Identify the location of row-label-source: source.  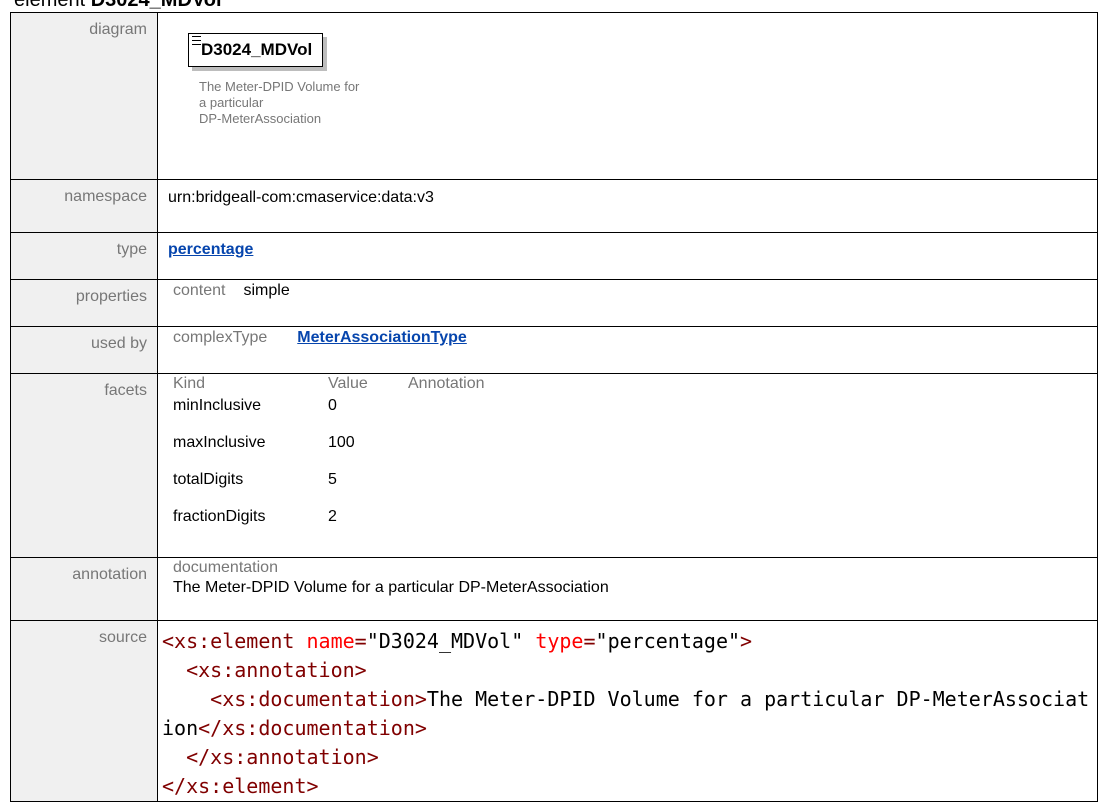
(84, 711).